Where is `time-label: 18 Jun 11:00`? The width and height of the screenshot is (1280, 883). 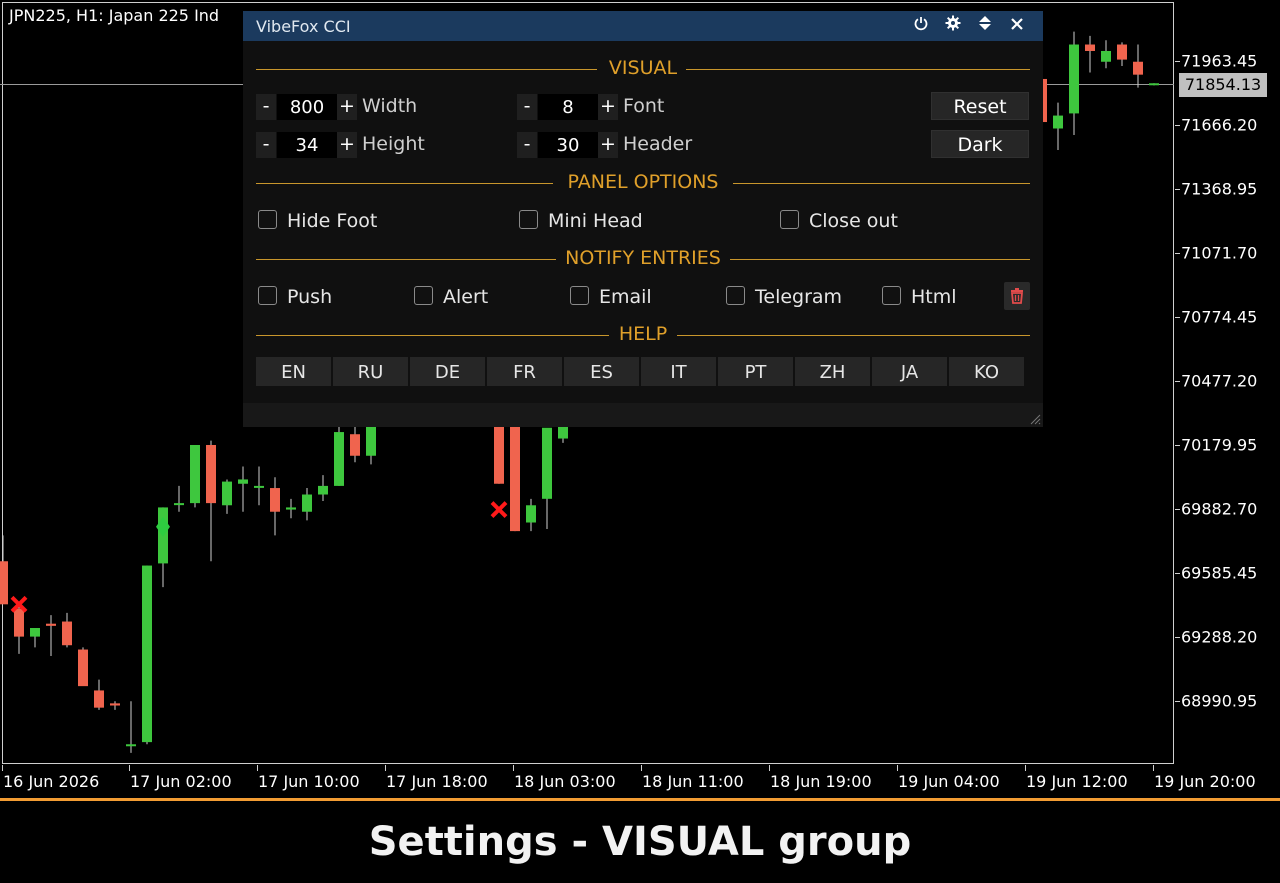 time-label: 18 Jun 11:00 is located at coordinates (693, 781).